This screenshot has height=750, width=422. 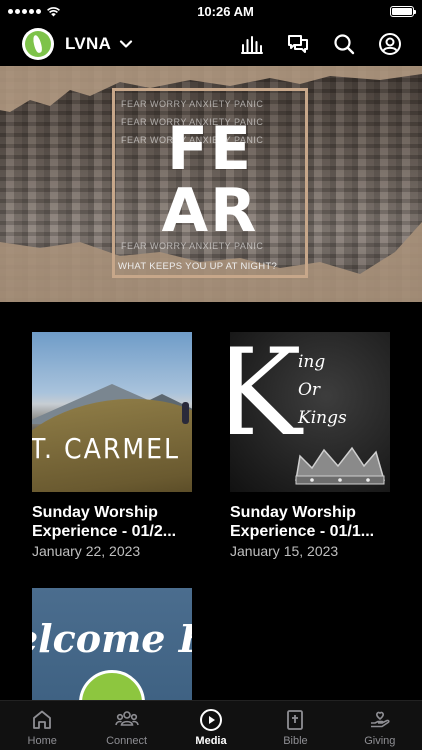 I want to click on church-logo-icon, so click(x=38, y=44).